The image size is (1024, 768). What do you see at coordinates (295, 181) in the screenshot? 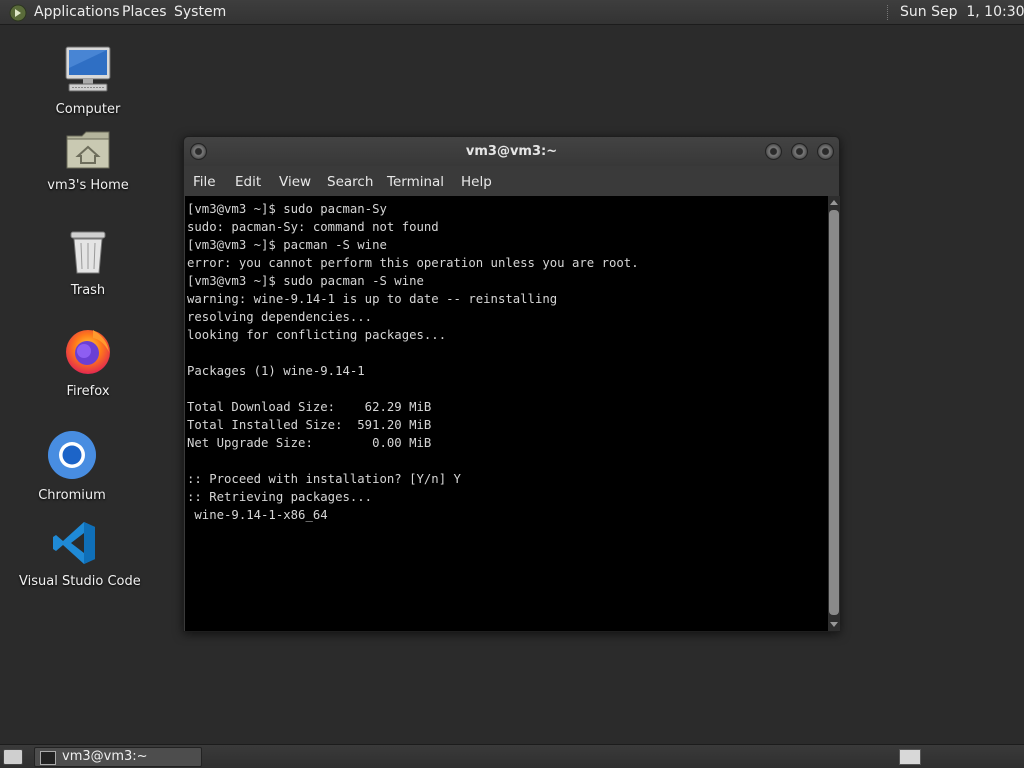
I see `menu-view: View` at bounding box center [295, 181].